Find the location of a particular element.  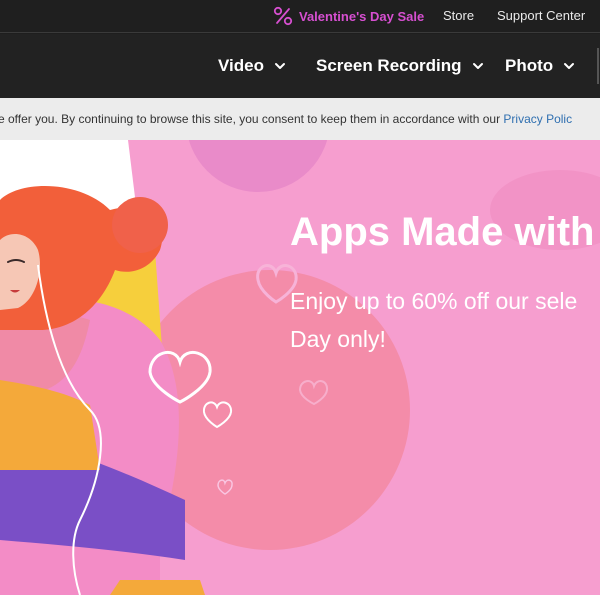

main-navigation: Video Screen Recording Photo is located at coordinates (300, 66).